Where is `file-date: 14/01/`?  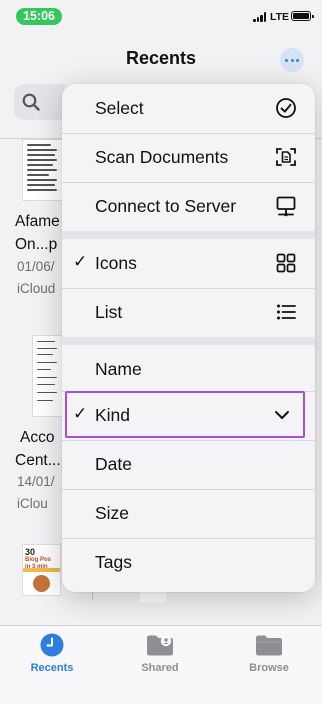
file-date: 14/01/ is located at coordinates (36, 481).